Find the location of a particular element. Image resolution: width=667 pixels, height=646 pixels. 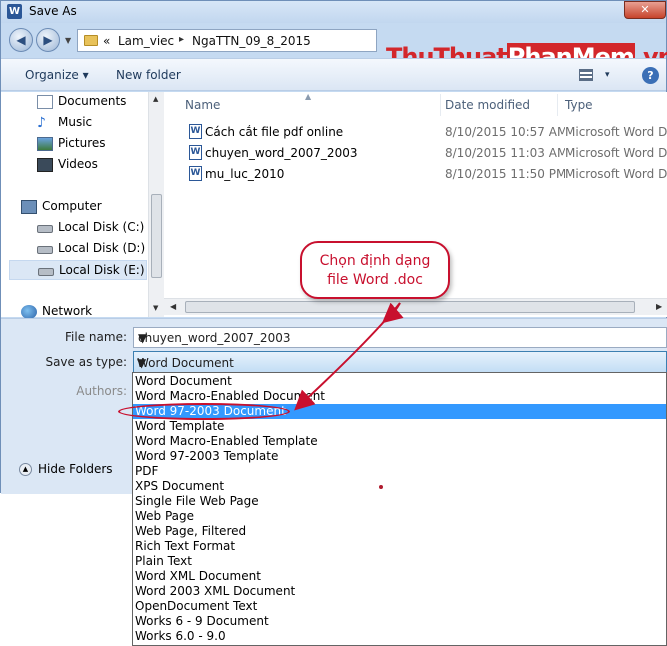

file-name-field: chuyen_word_2007_2003 ▼ is located at coordinates (400, 337).